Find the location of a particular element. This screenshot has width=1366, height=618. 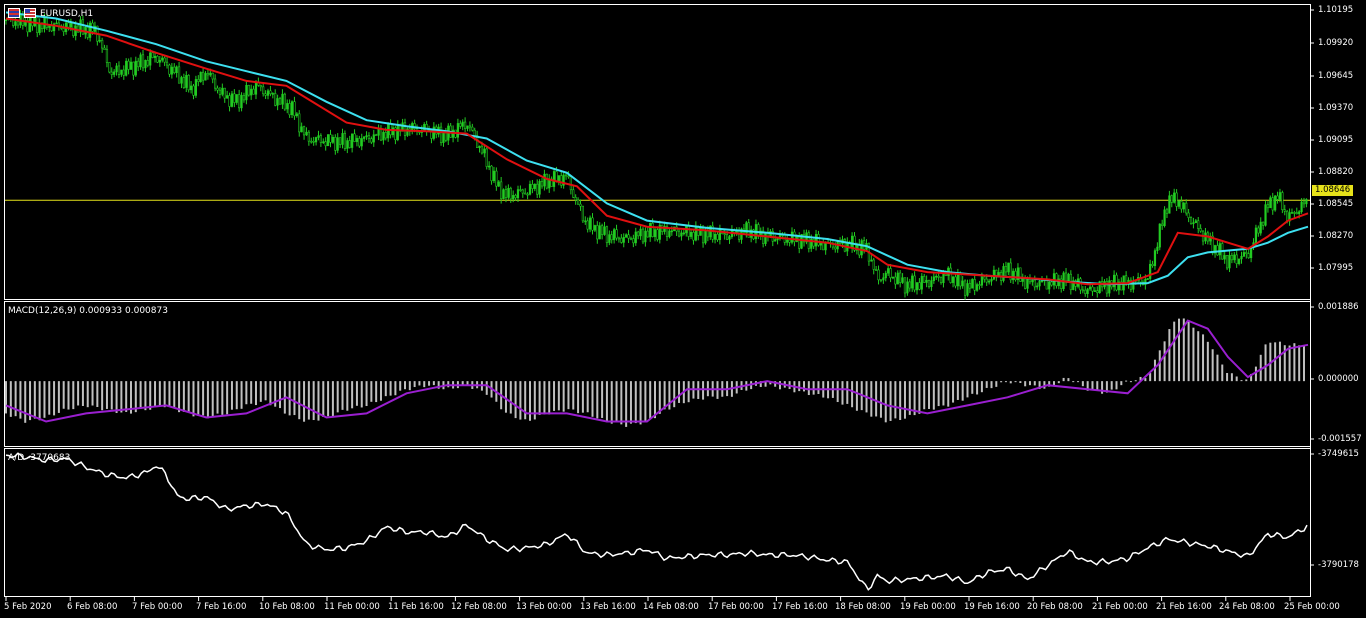

time-label: 13 Feb 16:00 is located at coordinates (608, 607).